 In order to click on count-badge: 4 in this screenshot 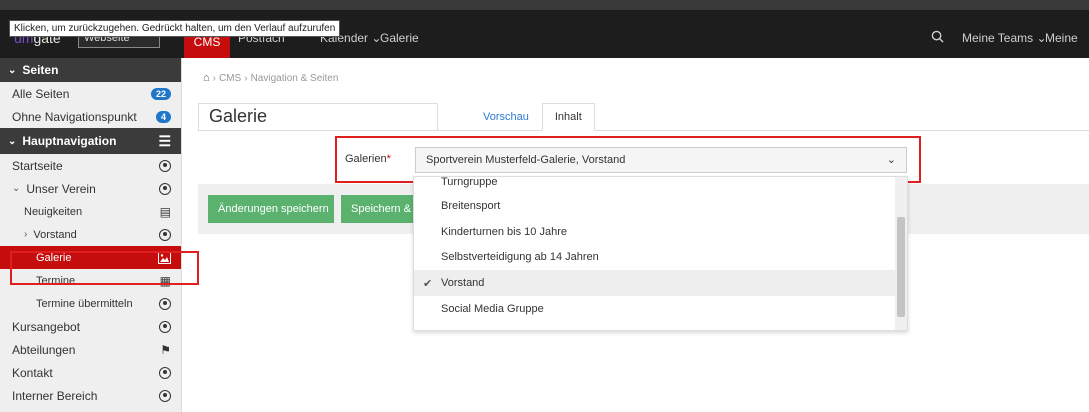, I will do `click(163, 116)`.